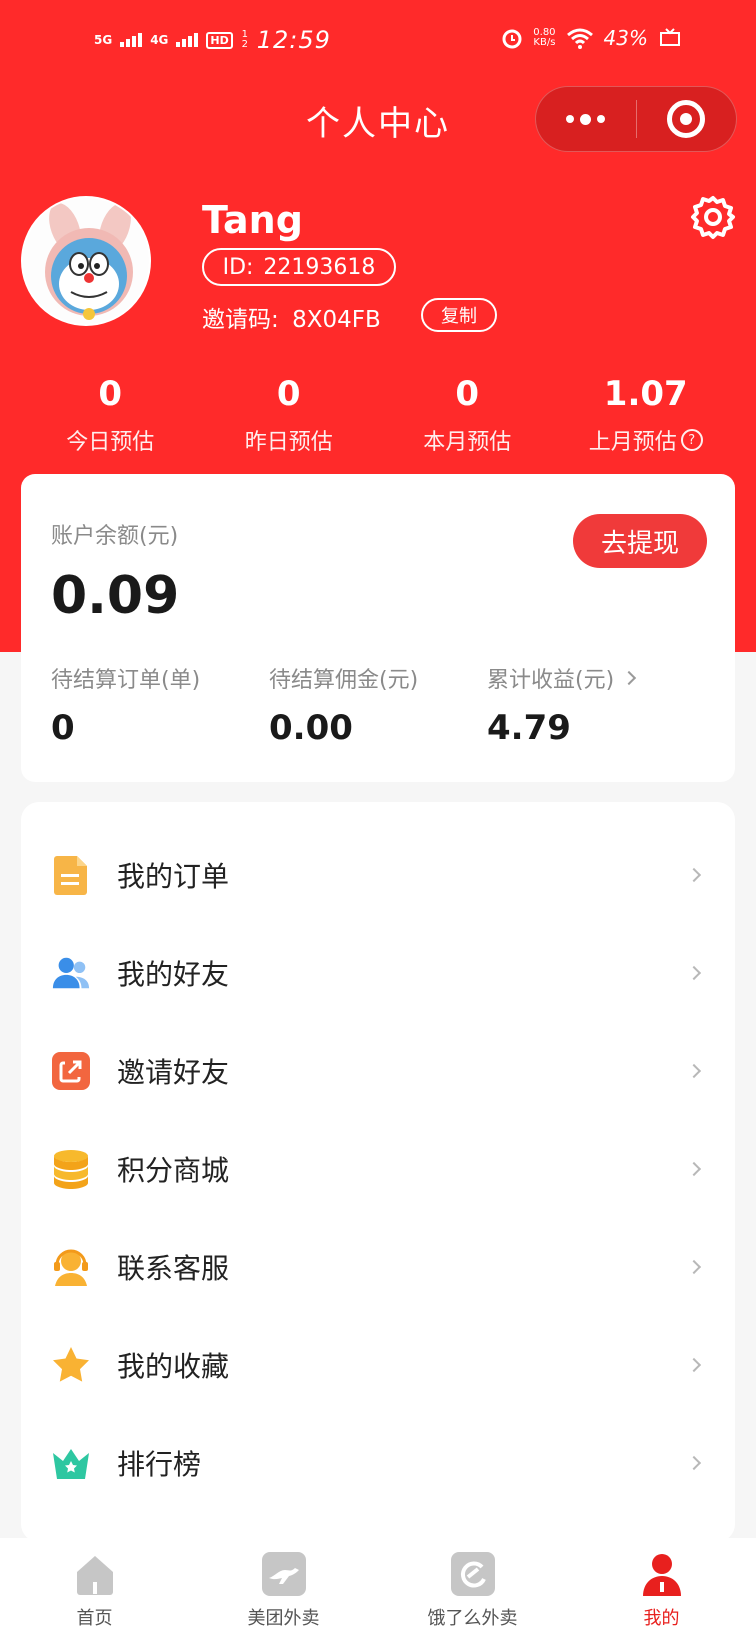 This screenshot has width=756, height=1638. Describe the element at coordinates (71, 875) in the screenshot. I see `document-icon` at that location.